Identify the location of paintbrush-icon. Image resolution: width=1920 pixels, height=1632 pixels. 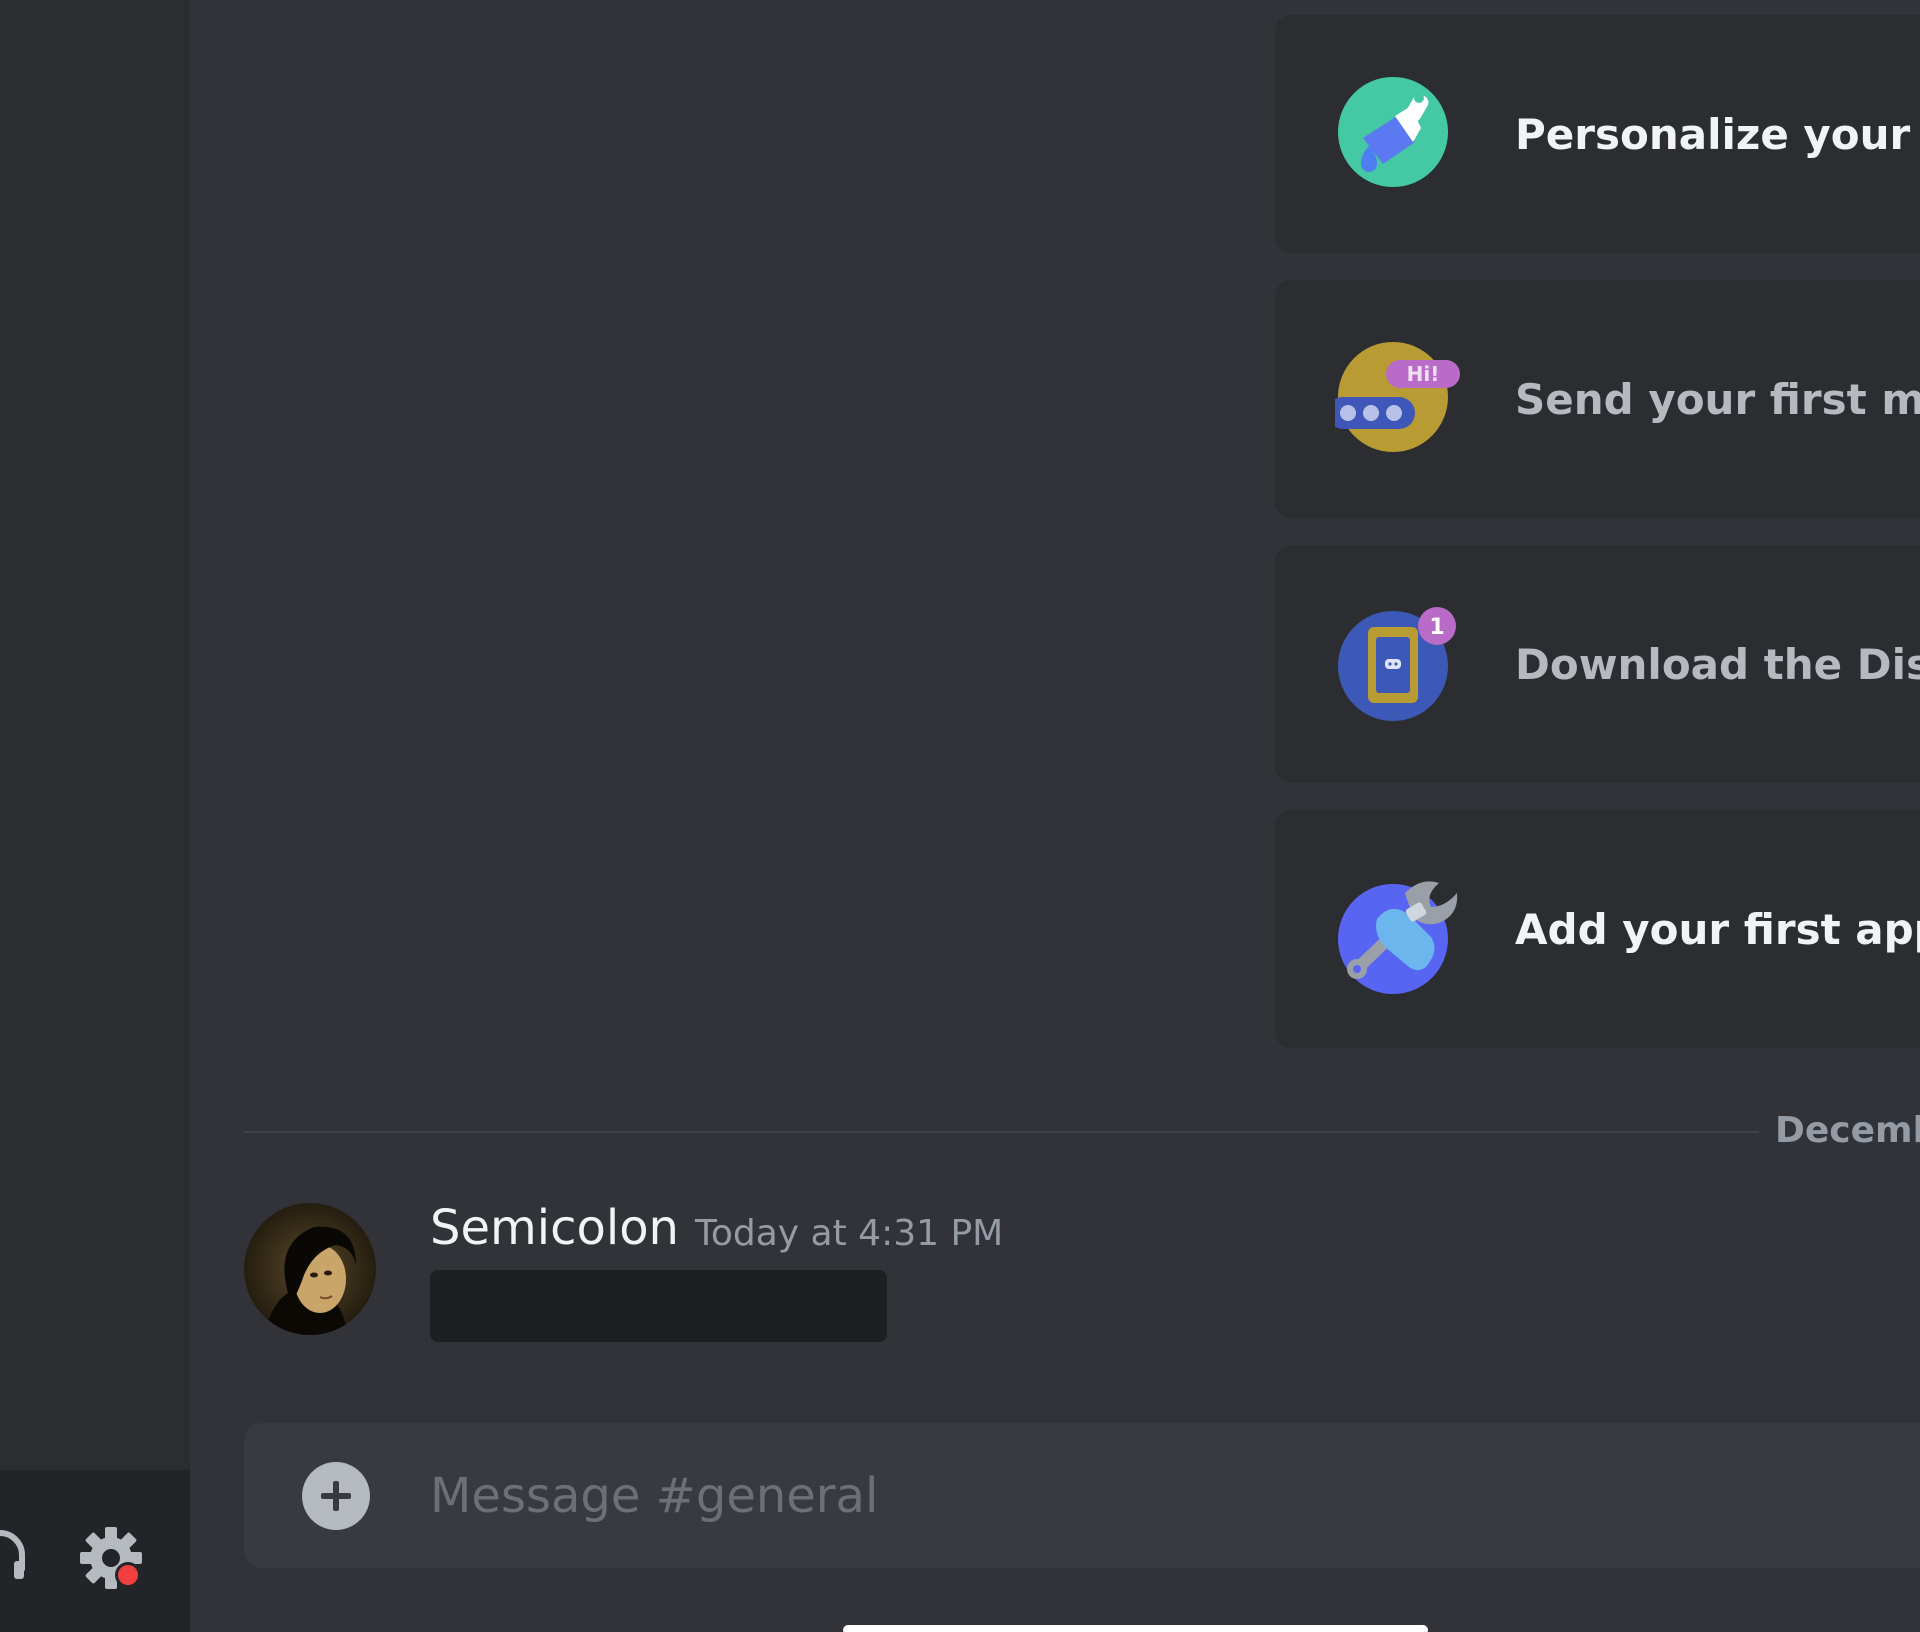
(1395, 136).